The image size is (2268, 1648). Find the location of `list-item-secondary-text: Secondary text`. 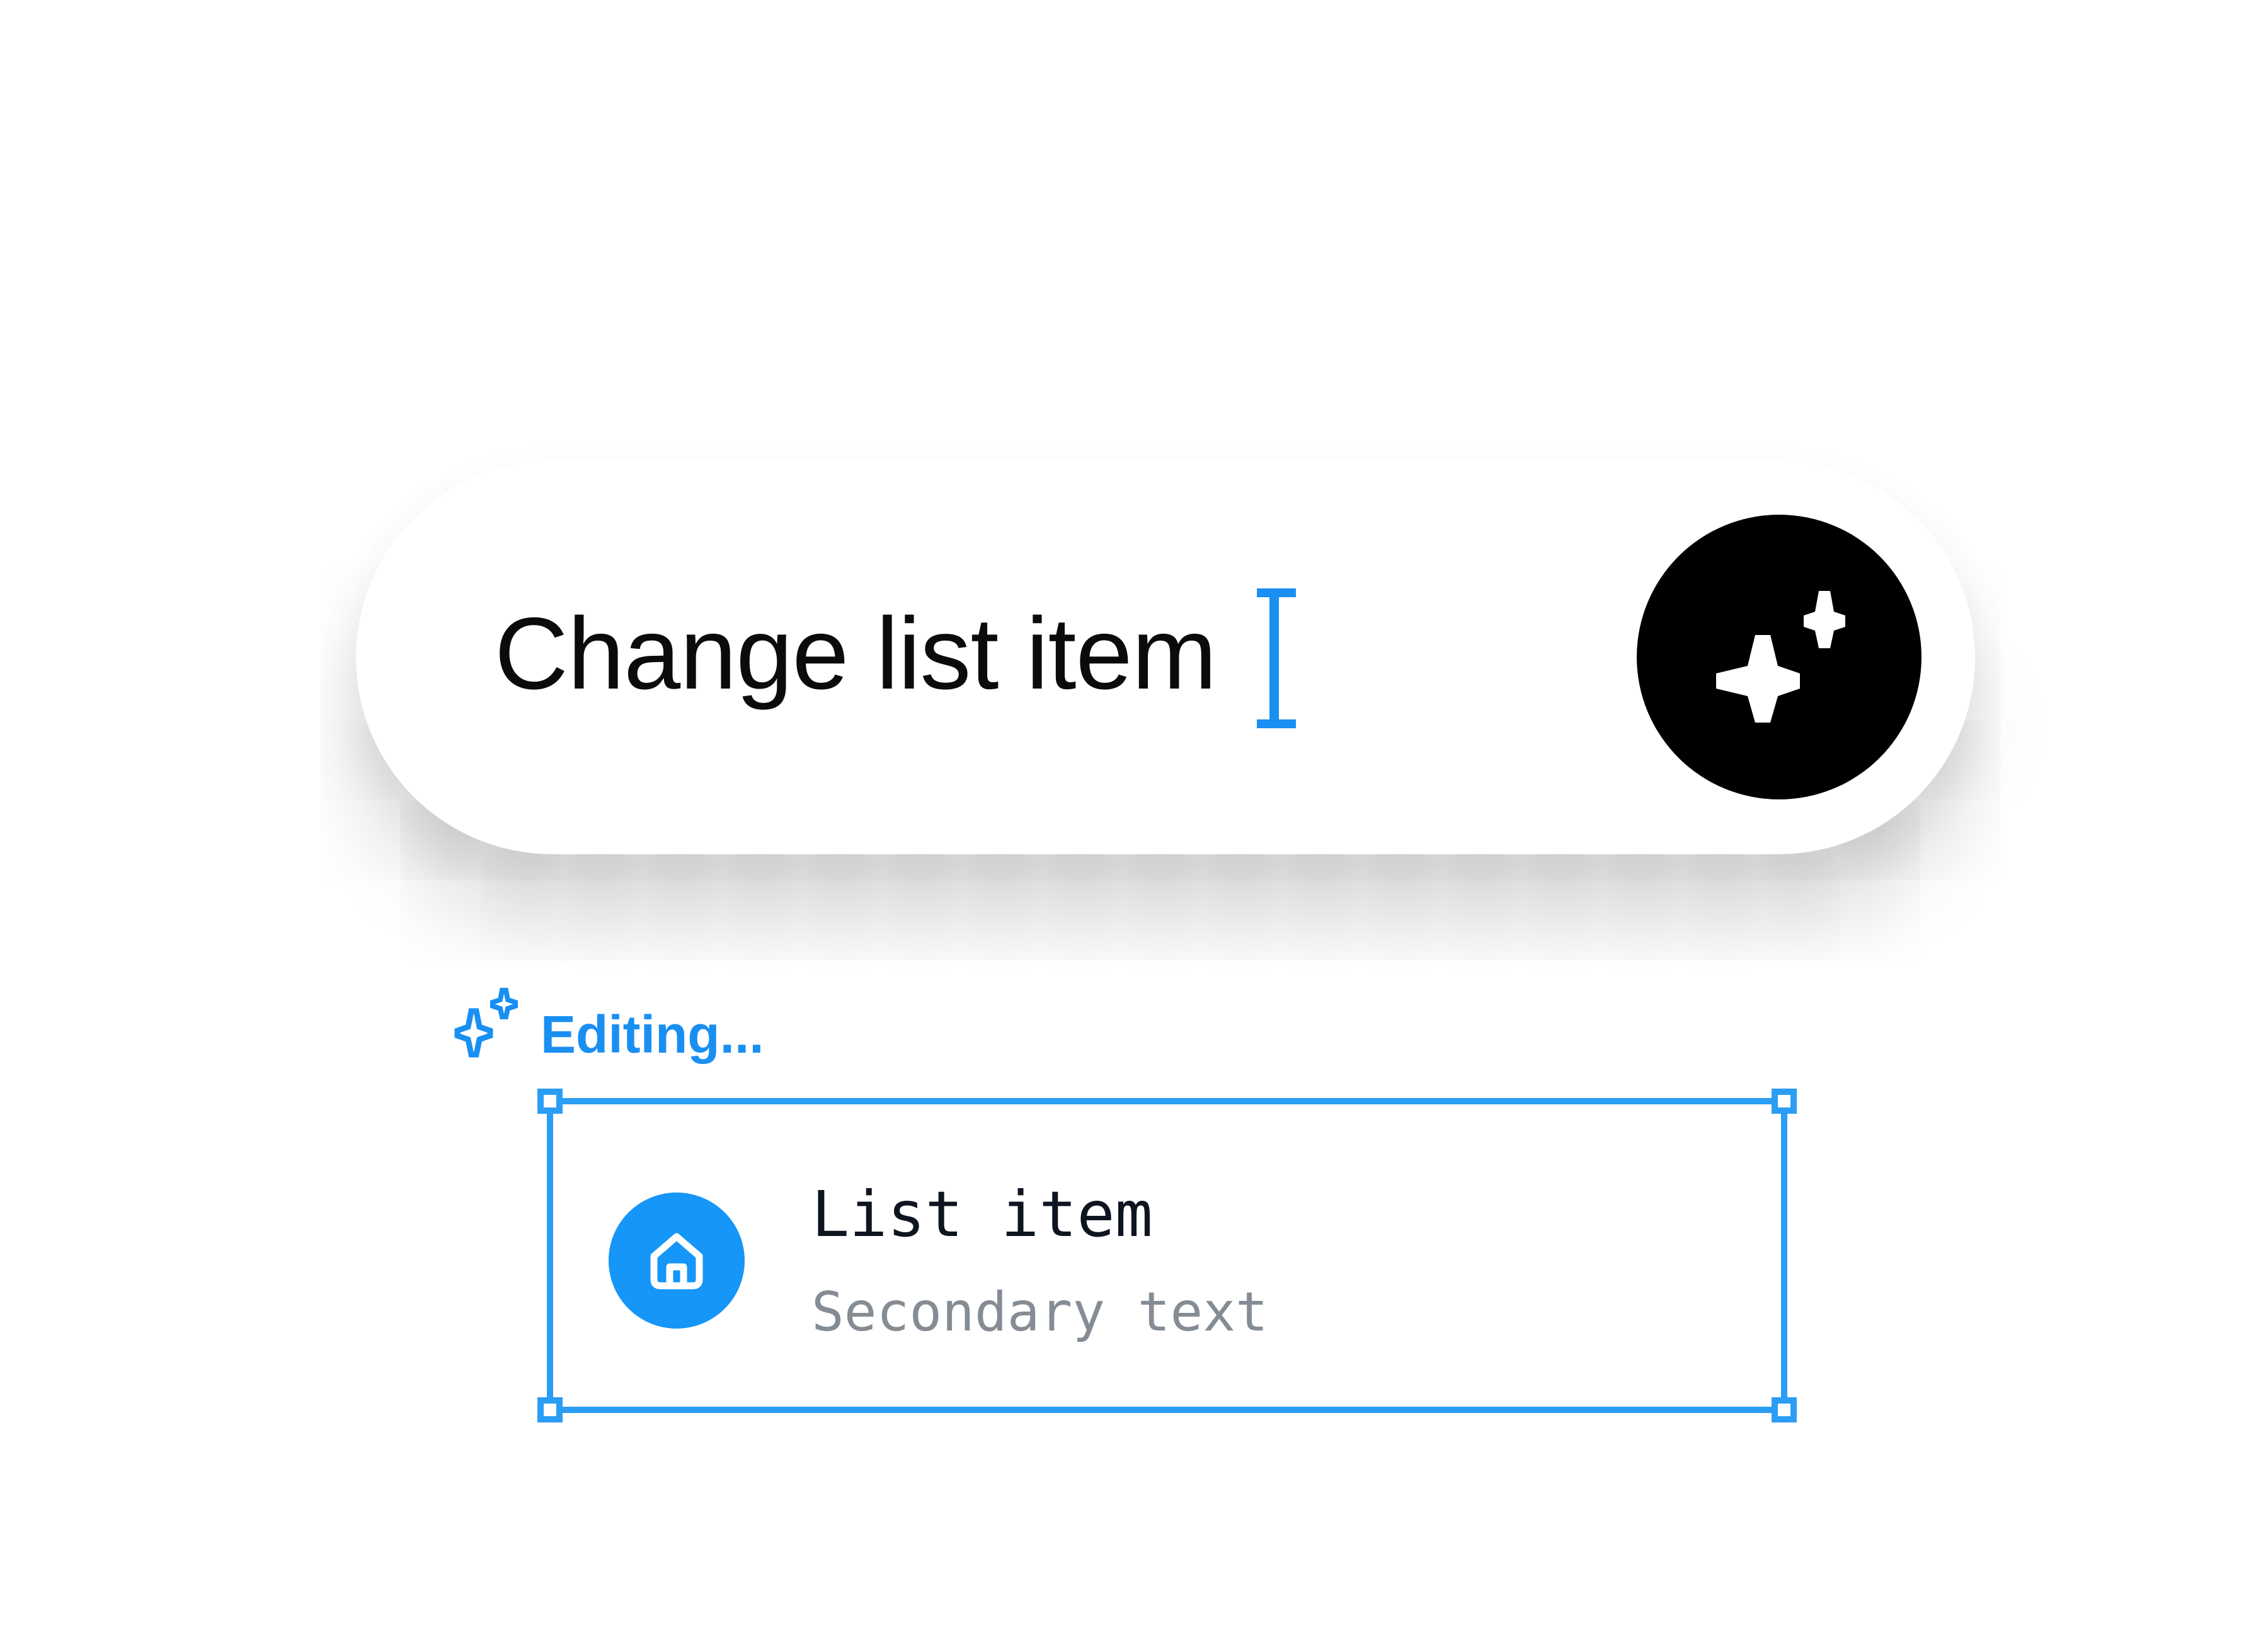

list-item-secondary-text: Secondary text is located at coordinates (1039, 1312).